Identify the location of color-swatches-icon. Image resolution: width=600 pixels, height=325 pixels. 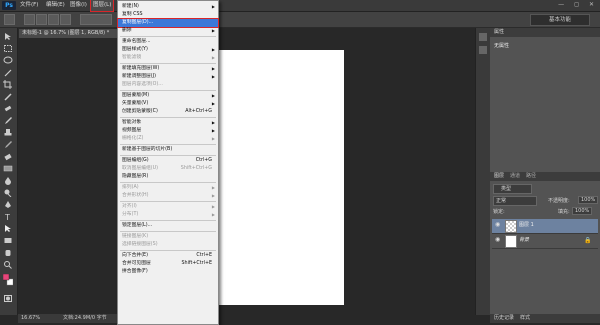
(8, 280).